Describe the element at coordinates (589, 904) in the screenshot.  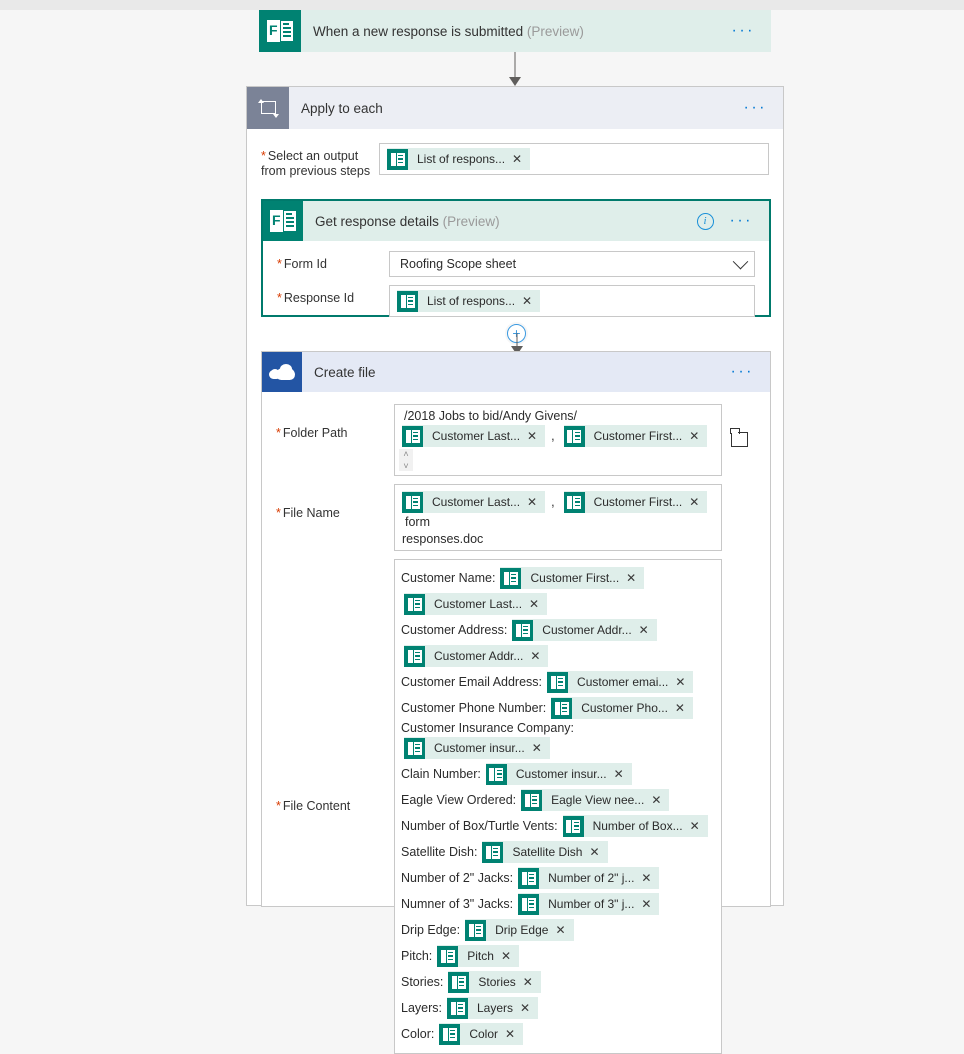
I see `token-chip: Number of 3" j... ✕` at that location.